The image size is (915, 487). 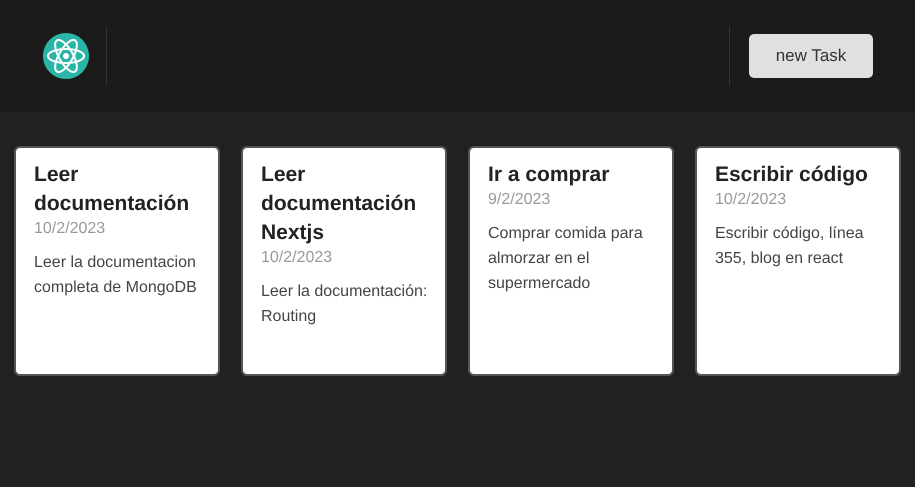 I want to click on new-task-button: new Task, so click(x=811, y=56).